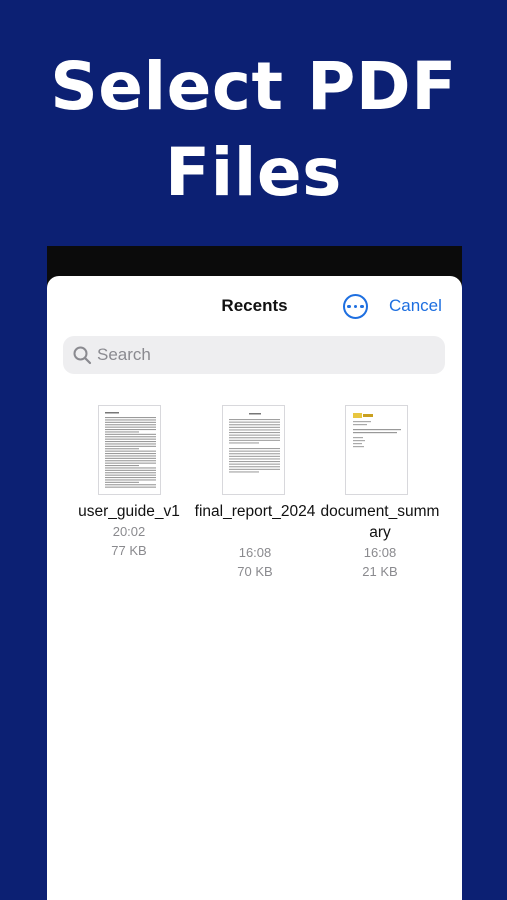  Describe the element at coordinates (255, 571) in the screenshot. I see `file-size: 70 KB` at that location.